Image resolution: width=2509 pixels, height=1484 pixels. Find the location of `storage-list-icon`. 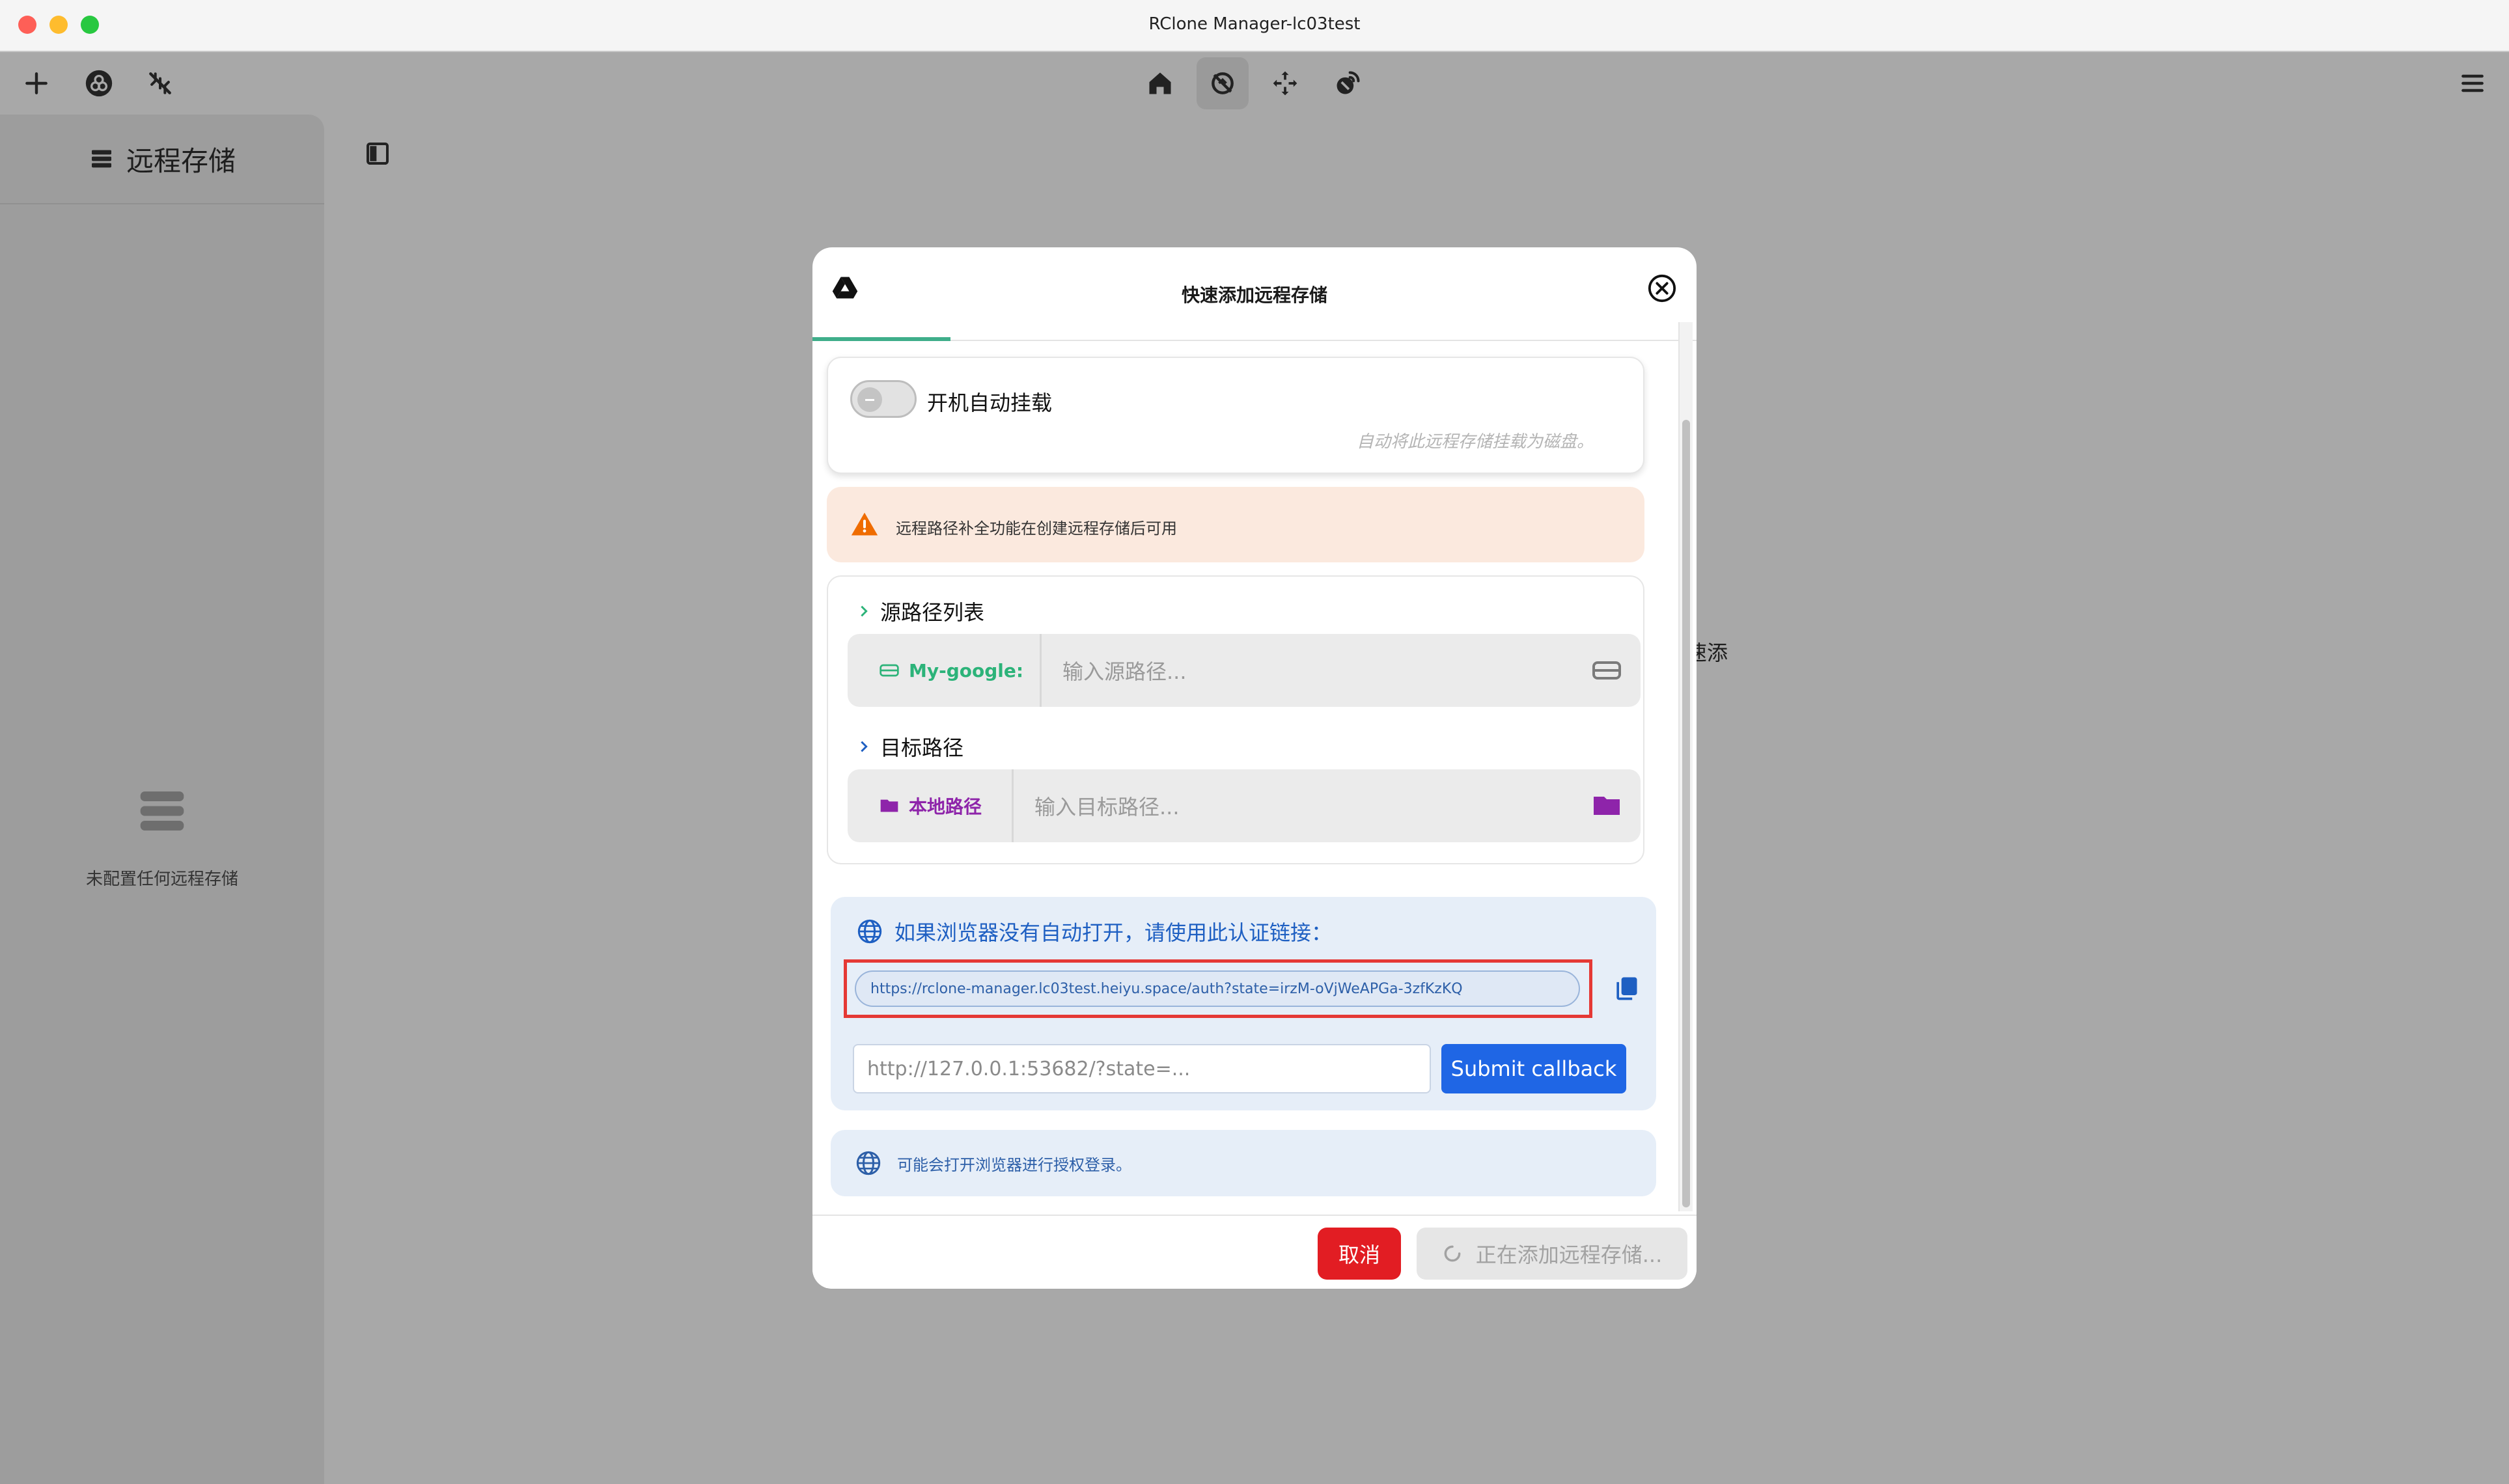

storage-list-icon is located at coordinates (101, 159).